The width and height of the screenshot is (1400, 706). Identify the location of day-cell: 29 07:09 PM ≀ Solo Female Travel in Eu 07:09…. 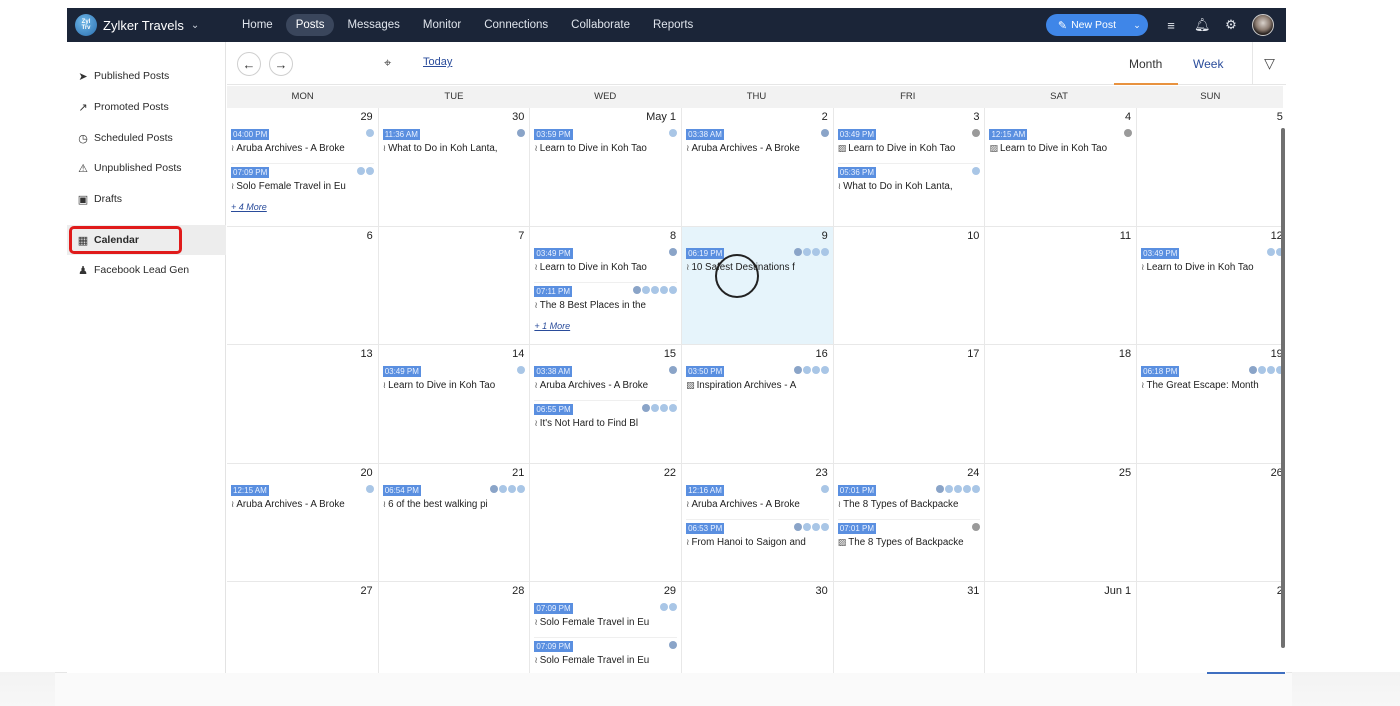
(606, 627).